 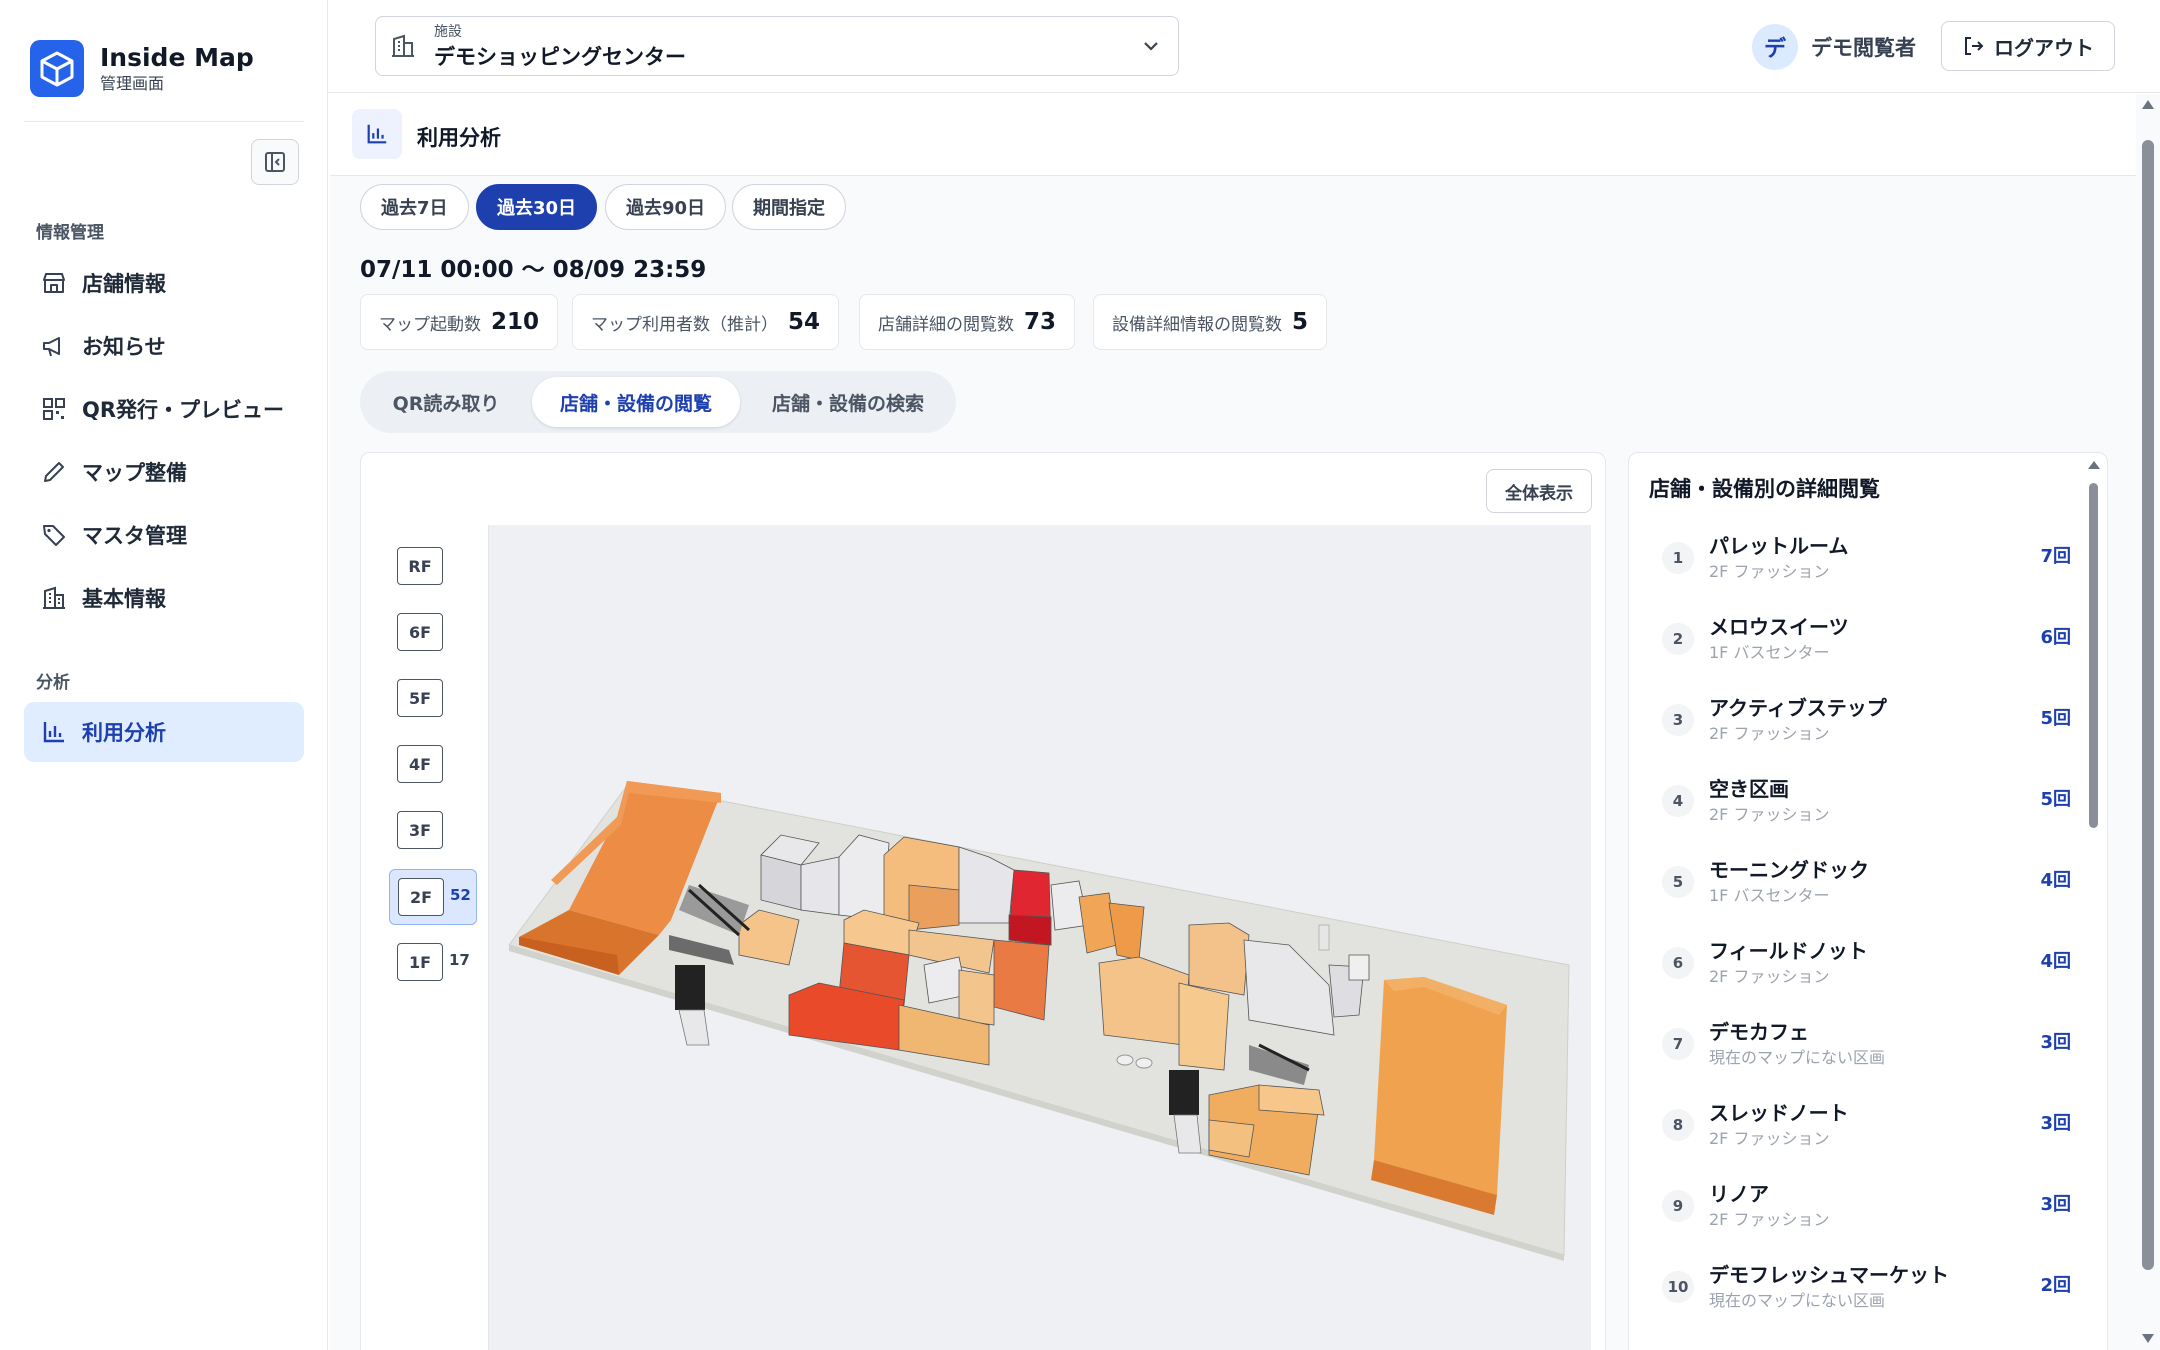 What do you see at coordinates (1678, 558) in the screenshot?
I see `rank-number: 1` at bounding box center [1678, 558].